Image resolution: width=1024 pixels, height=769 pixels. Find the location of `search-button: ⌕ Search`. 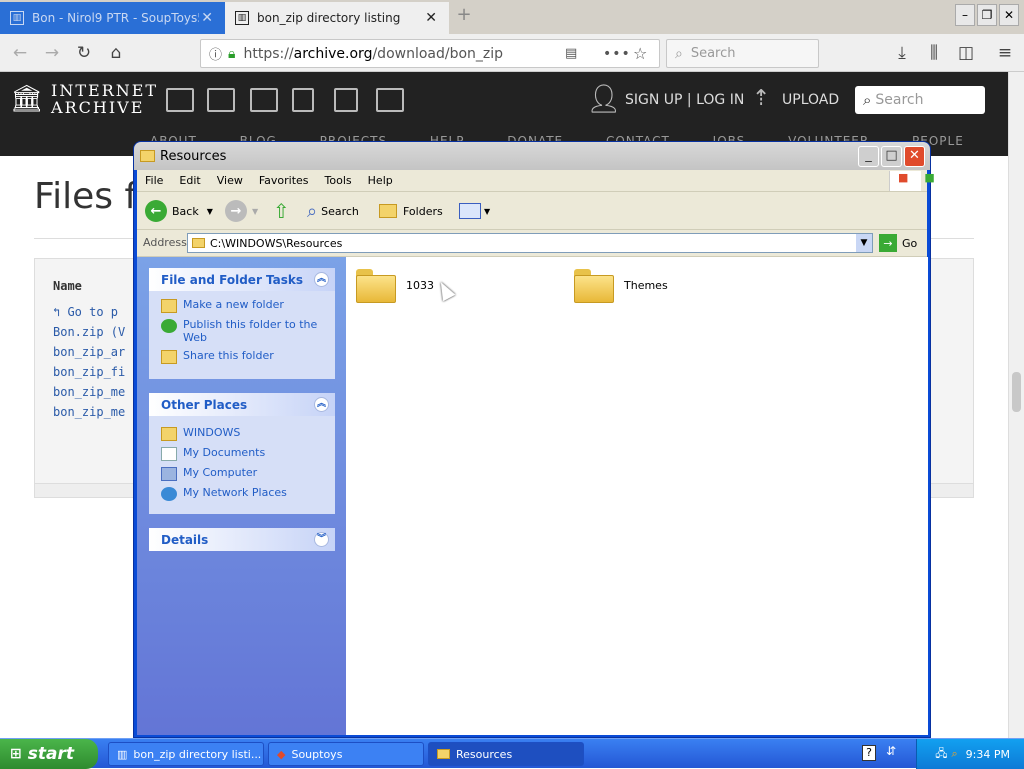

search-button: ⌕ Search is located at coordinates (333, 211).